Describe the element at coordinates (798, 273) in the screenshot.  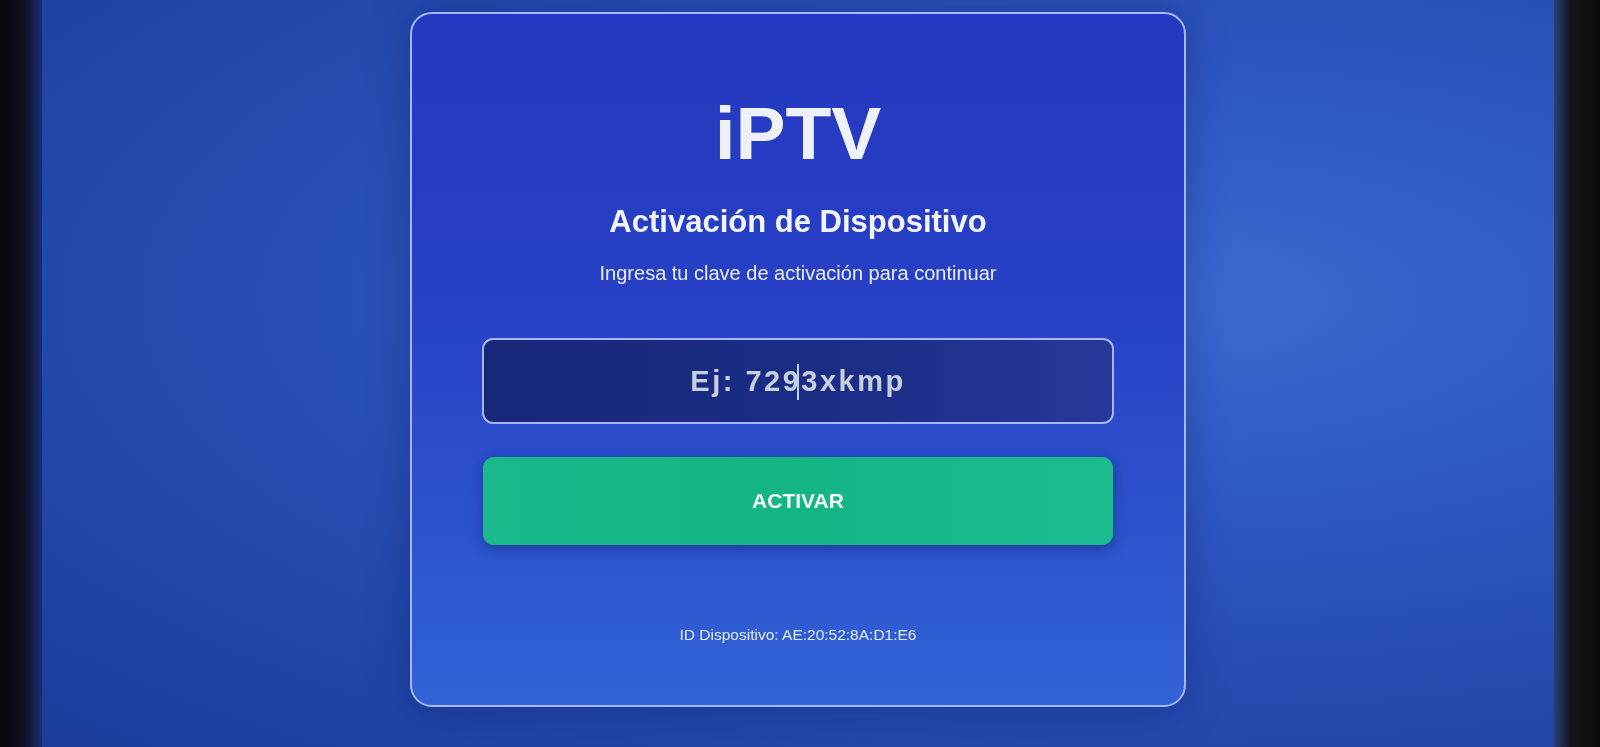
I see `activation-subtitle: Ingresa tu clave de activación para continuar` at that location.